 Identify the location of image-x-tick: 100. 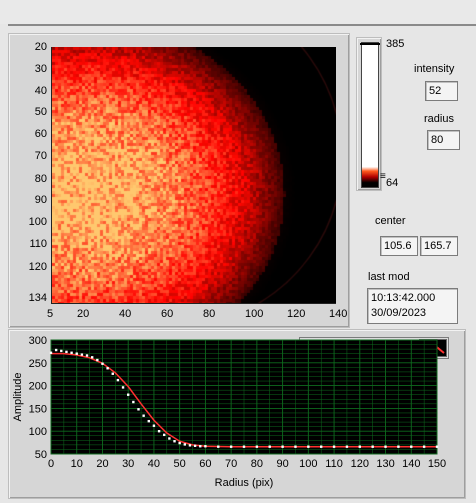
(254, 314).